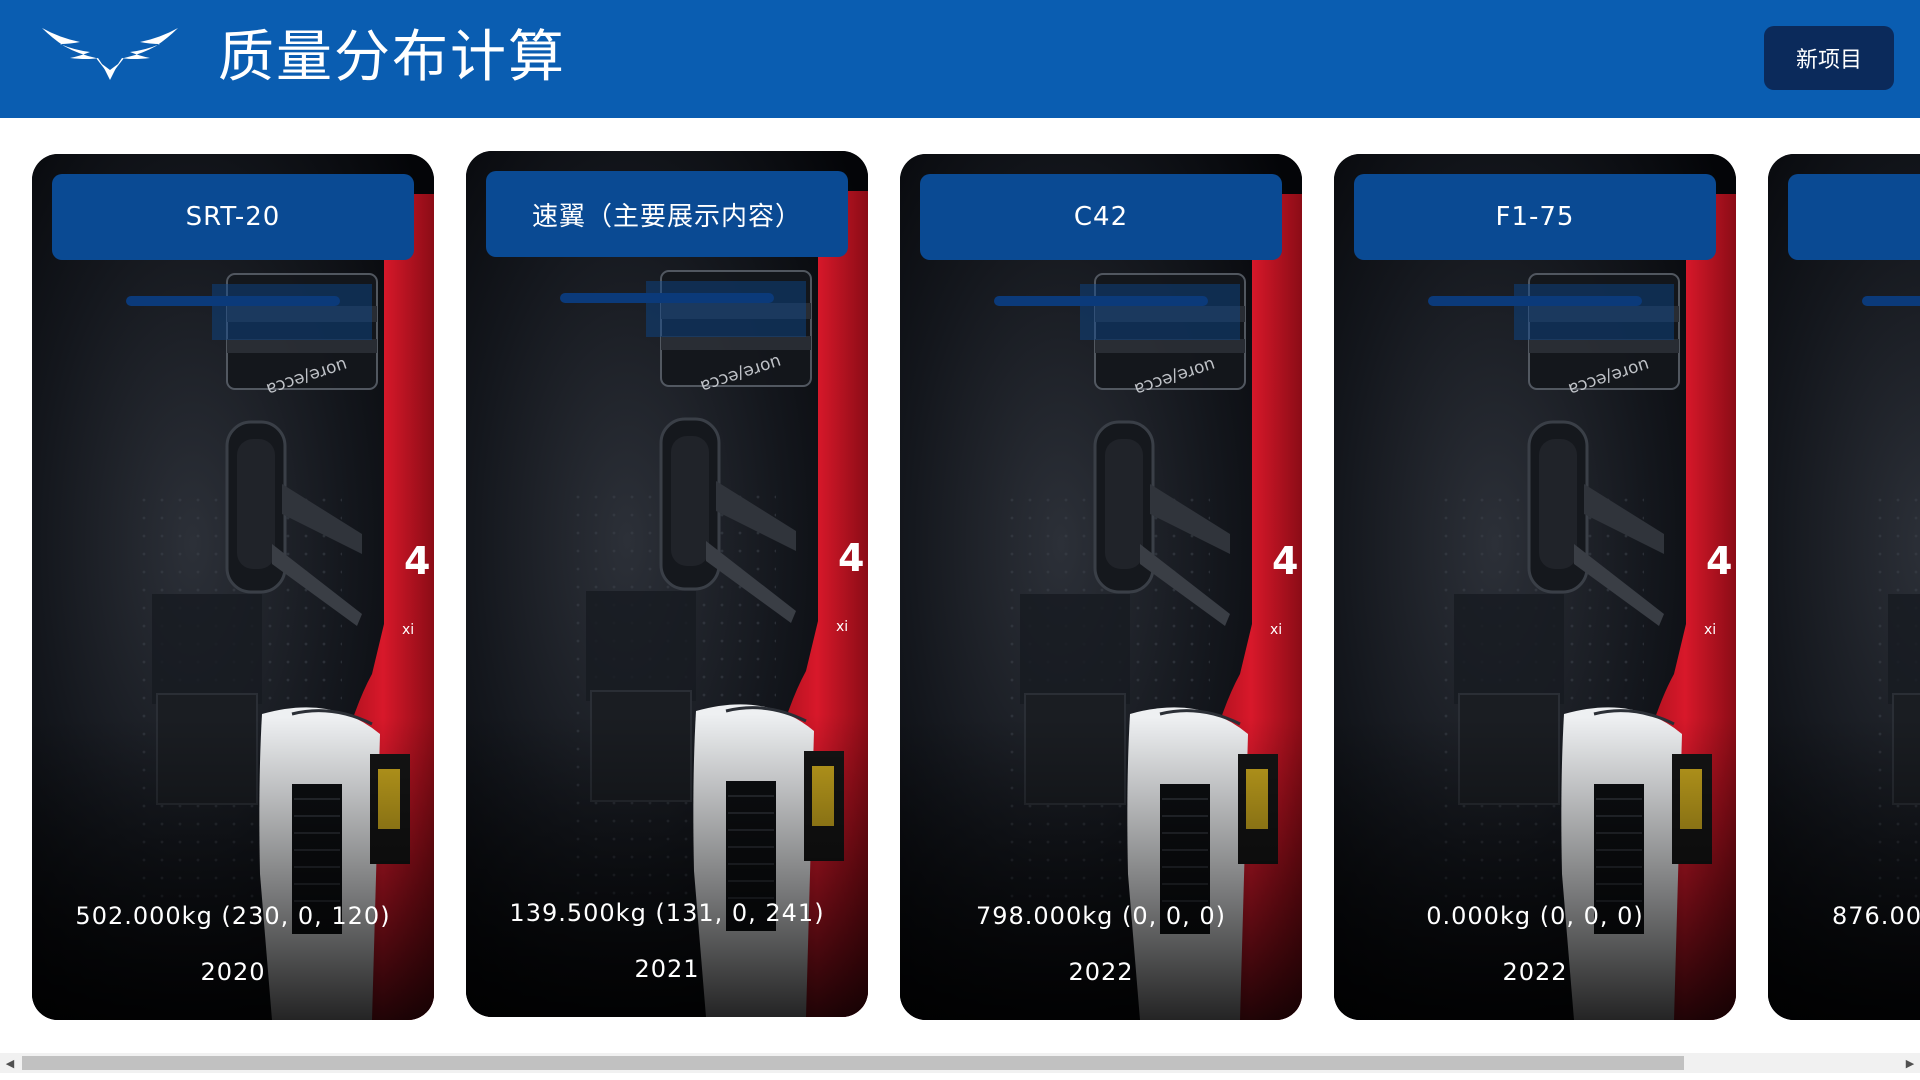 This screenshot has width=1920, height=1080. I want to click on scrollbar-thumb, so click(853, 1063).